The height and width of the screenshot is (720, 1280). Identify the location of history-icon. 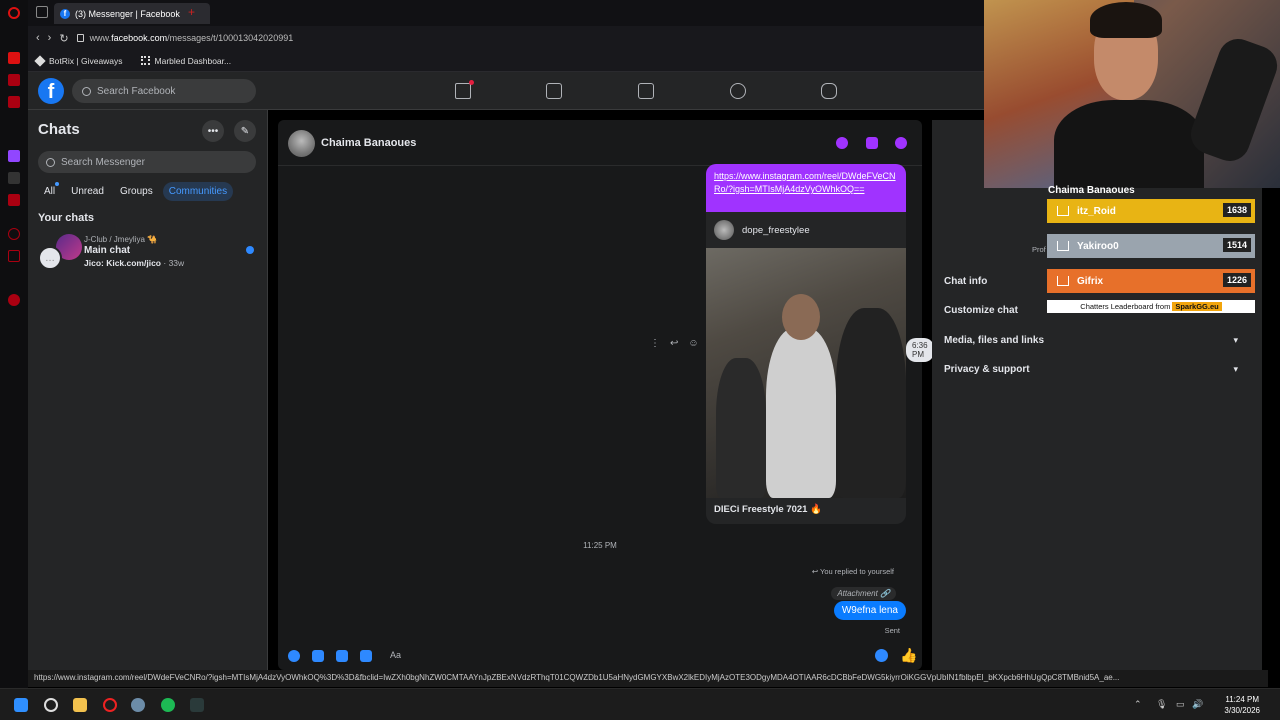
(14, 256).